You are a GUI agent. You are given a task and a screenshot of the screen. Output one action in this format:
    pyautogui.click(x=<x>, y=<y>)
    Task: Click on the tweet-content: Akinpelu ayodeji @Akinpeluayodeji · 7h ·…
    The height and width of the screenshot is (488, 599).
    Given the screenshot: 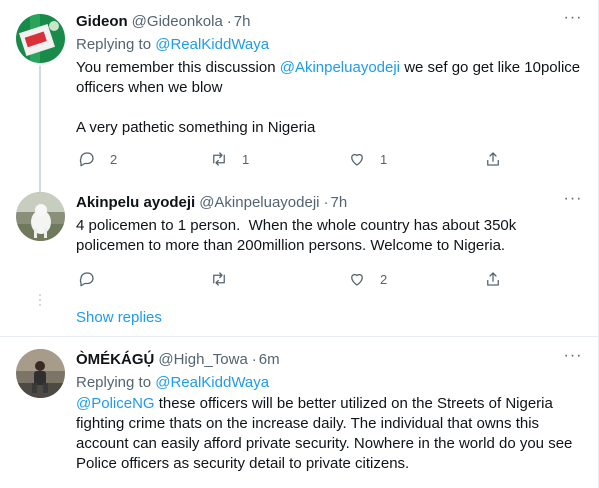 What is the action you would take?
    pyautogui.click(x=329, y=223)
    